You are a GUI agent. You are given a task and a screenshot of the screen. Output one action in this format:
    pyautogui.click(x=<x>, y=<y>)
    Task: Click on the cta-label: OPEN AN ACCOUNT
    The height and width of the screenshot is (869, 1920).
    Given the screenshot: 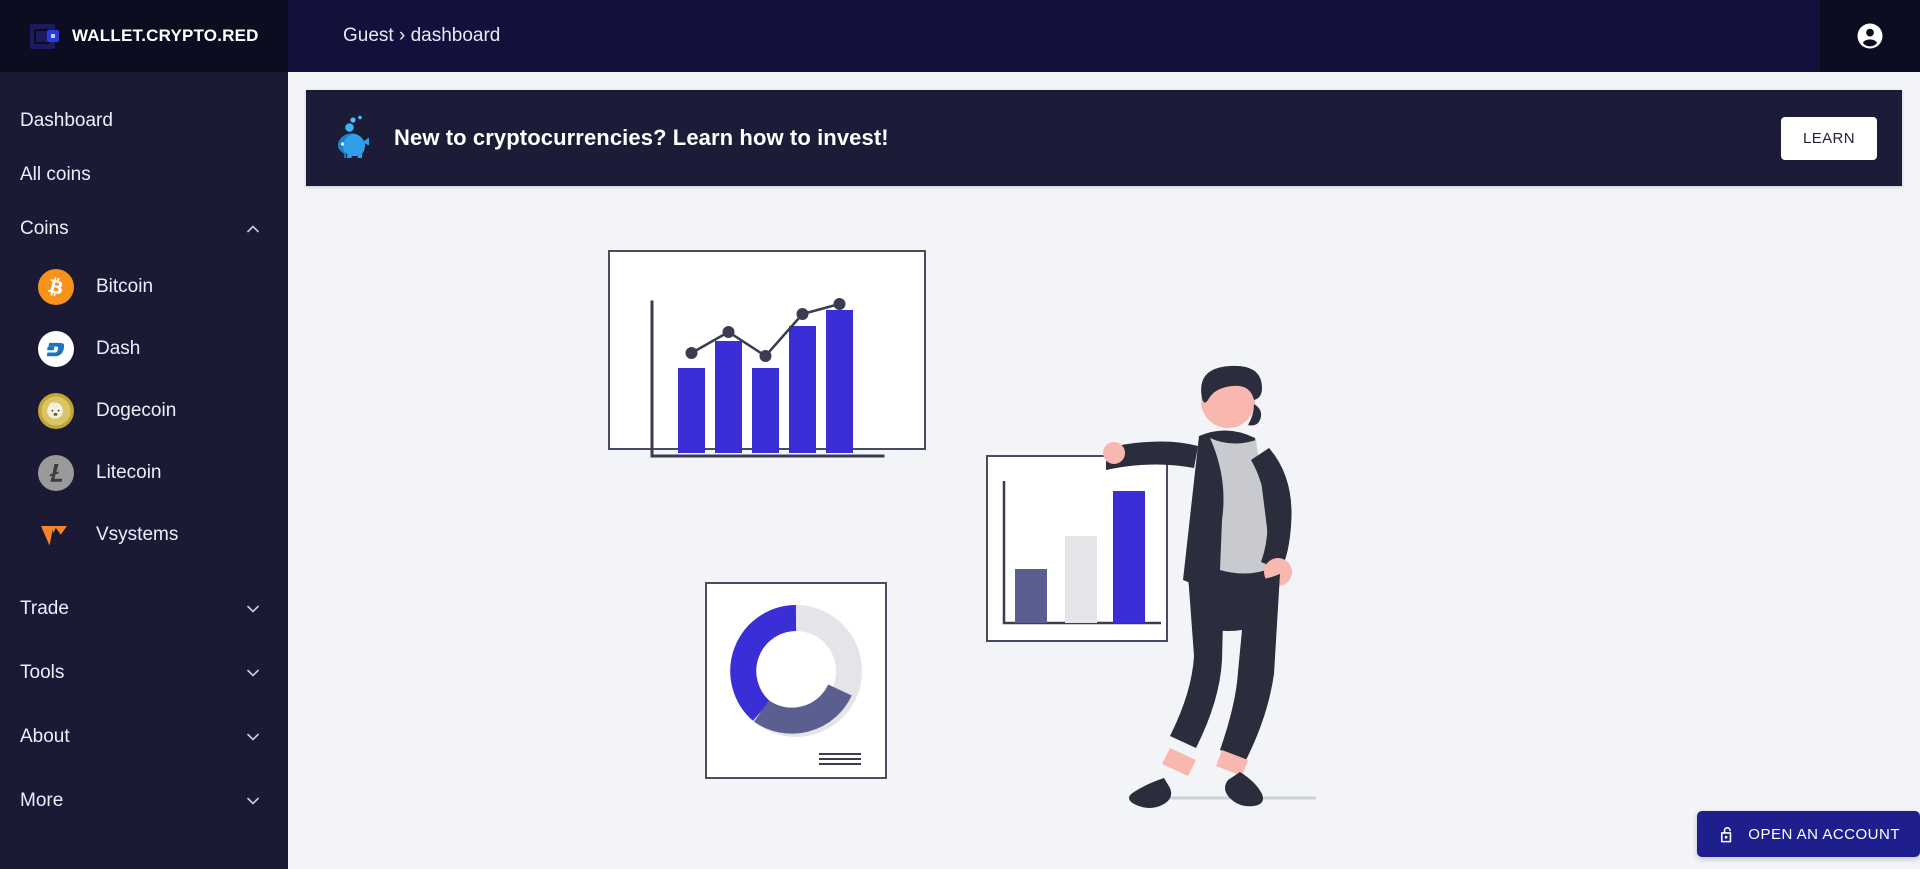 What is the action you would take?
    pyautogui.click(x=1824, y=834)
    